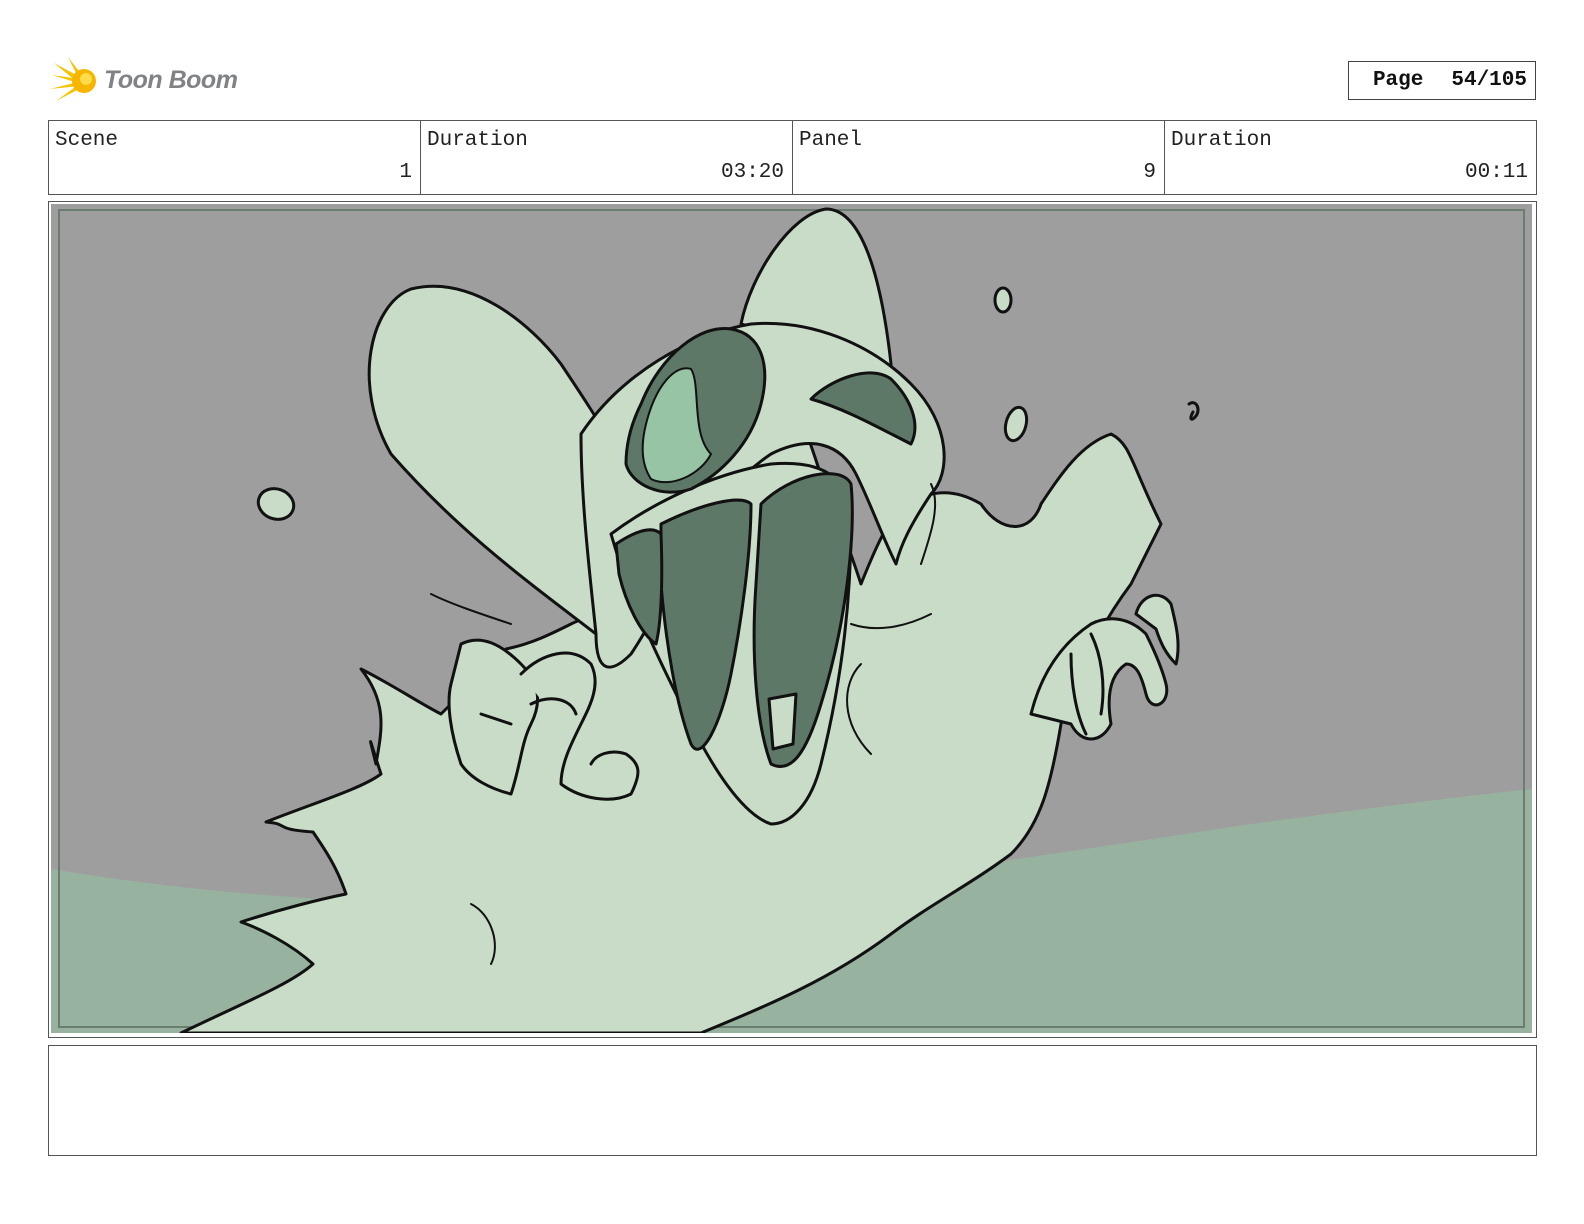 This screenshot has height=1224, width=1584. I want to click on starburst-icon, so click(73, 79).